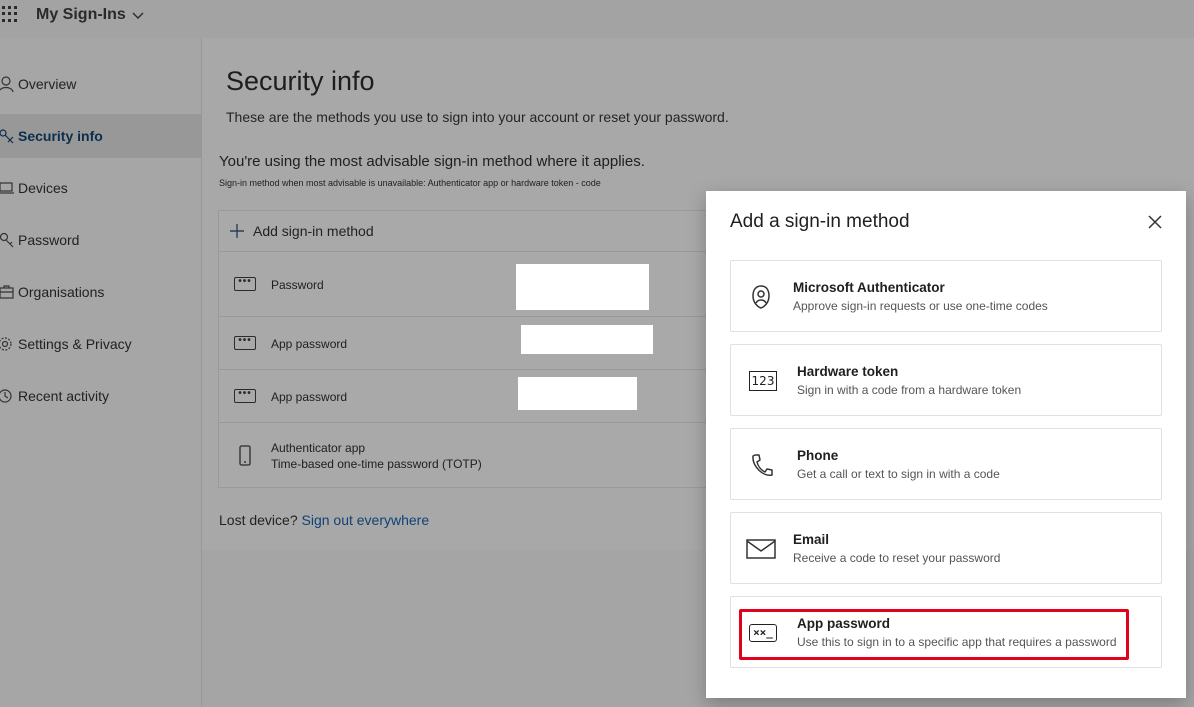  What do you see at coordinates (100, 188) in the screenshot?
I see `sidebar-item-devices: Devices` at bounding box center [100, 188].